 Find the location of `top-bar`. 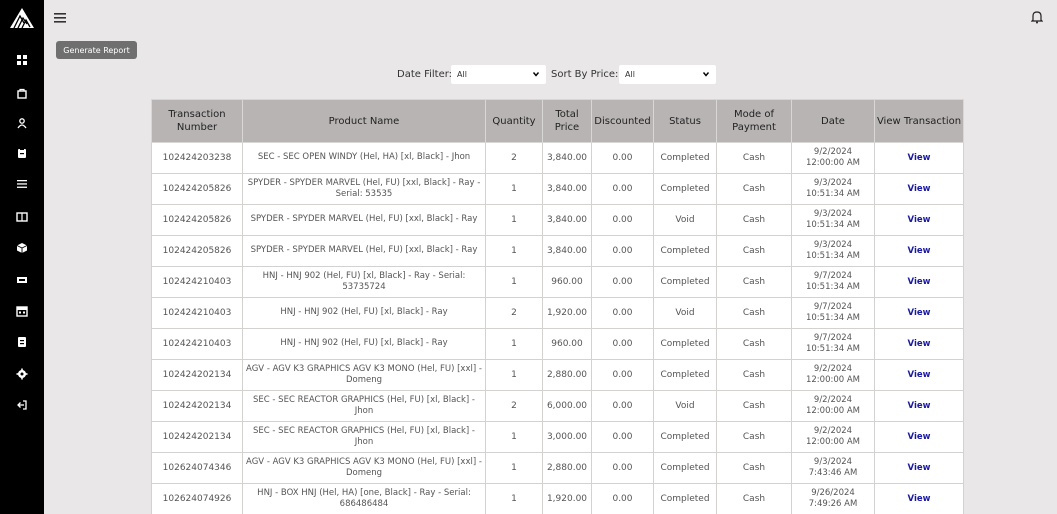

top-bar is located at coordinates (550, 17).